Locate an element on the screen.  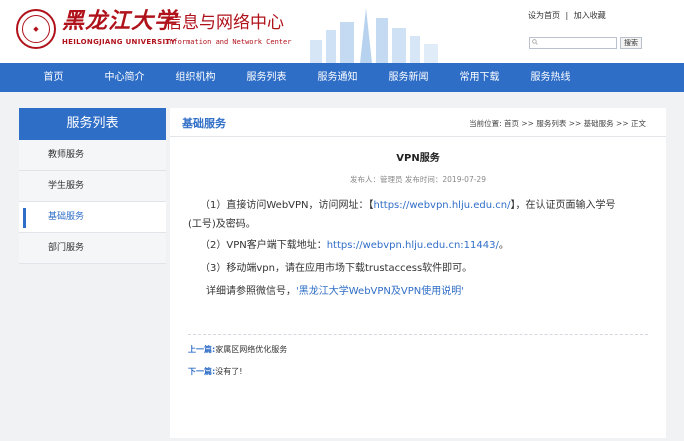
main-nav: 首页 中心简介 组织机构 服务列表 服务通知 服务新闻 常用下载 服务热线 is located at coordinates (342, 77).